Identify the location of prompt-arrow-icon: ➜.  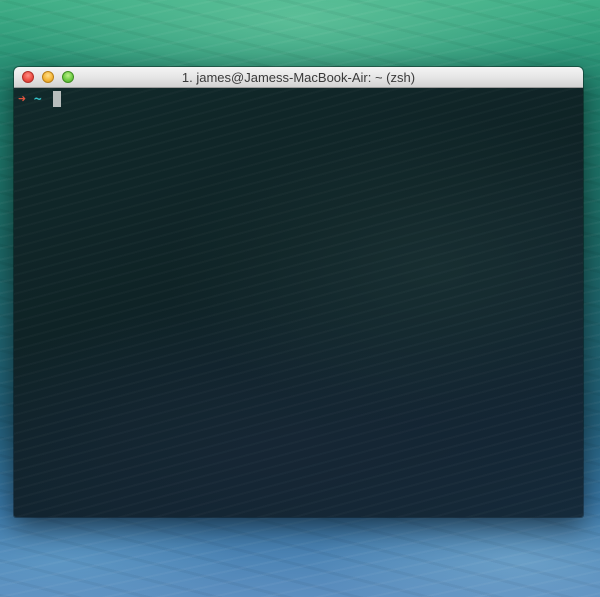
(22, 99).